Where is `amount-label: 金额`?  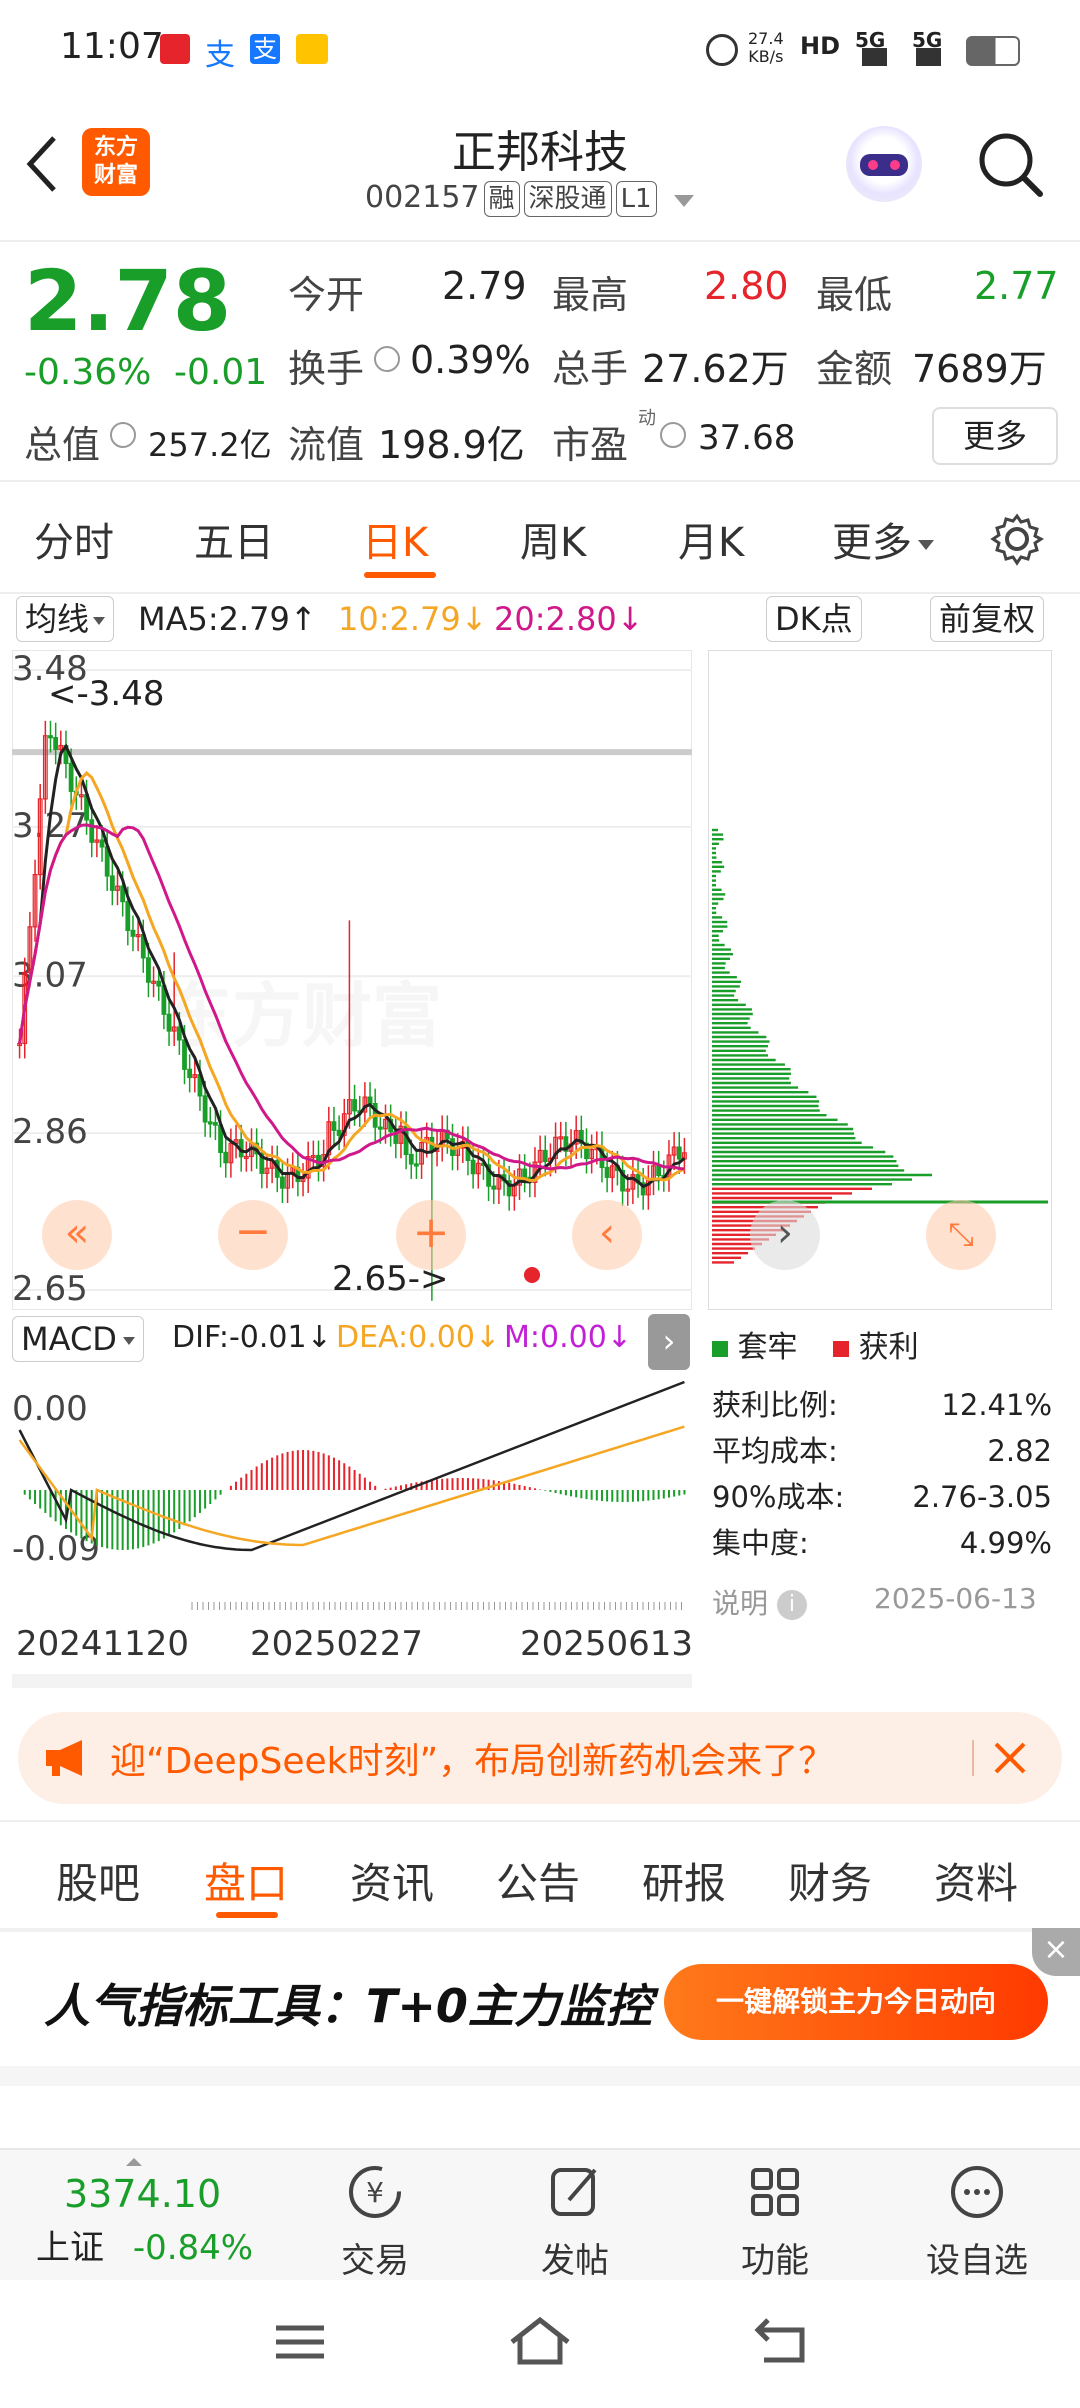 amount-label: 金额 is located at coordinates (854, 369).